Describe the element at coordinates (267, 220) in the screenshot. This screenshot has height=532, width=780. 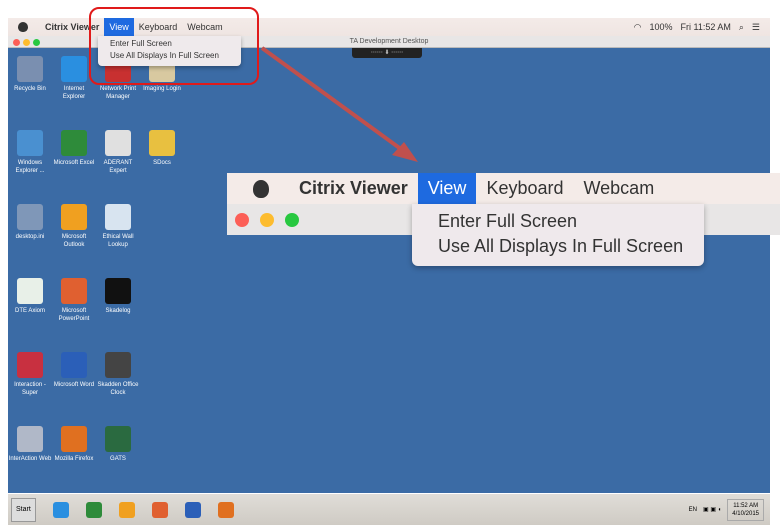
I see `minimize-dot` at that location.